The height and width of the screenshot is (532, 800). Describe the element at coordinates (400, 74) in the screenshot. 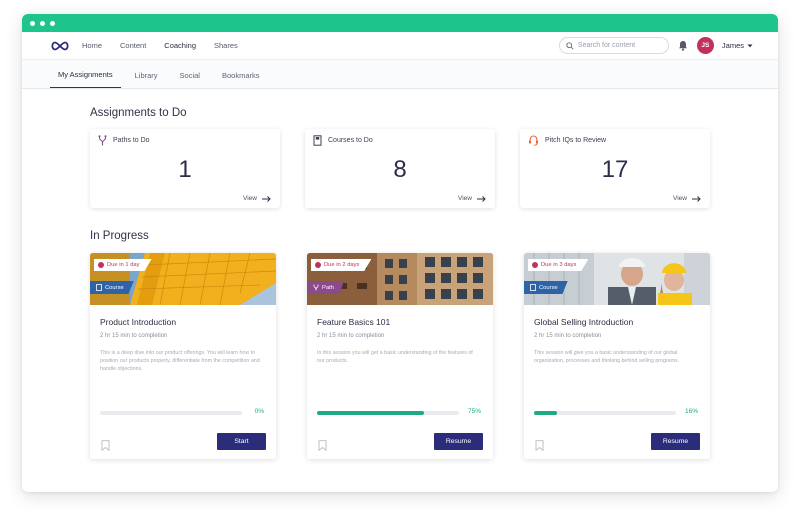

I see `sub-navigation: My Assignments Library Social Bookmarks` at that location.